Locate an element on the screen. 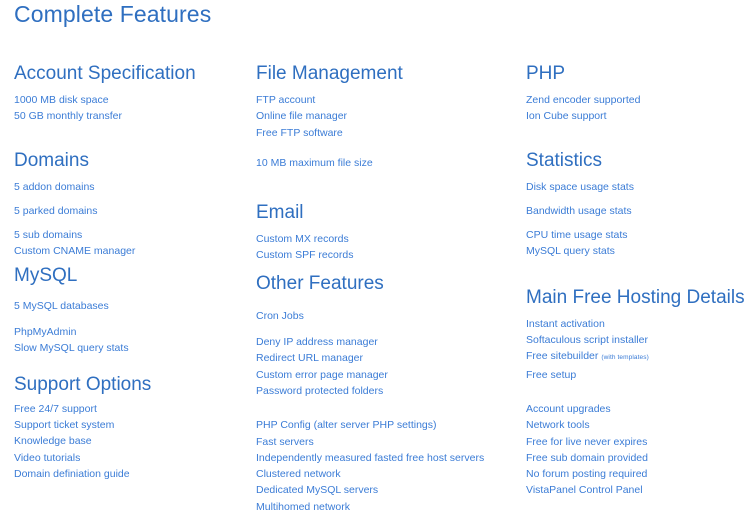 The width and height of the screenshot is (750, 521). feature-list-php: Zend encoder supported Ion Cube support is located at coordinates (638, 108).